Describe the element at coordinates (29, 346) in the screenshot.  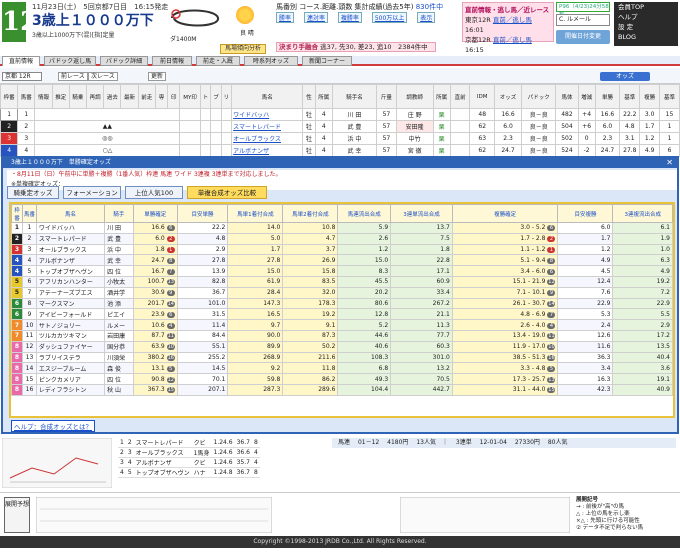
I see `horse-number: 12` at that location.